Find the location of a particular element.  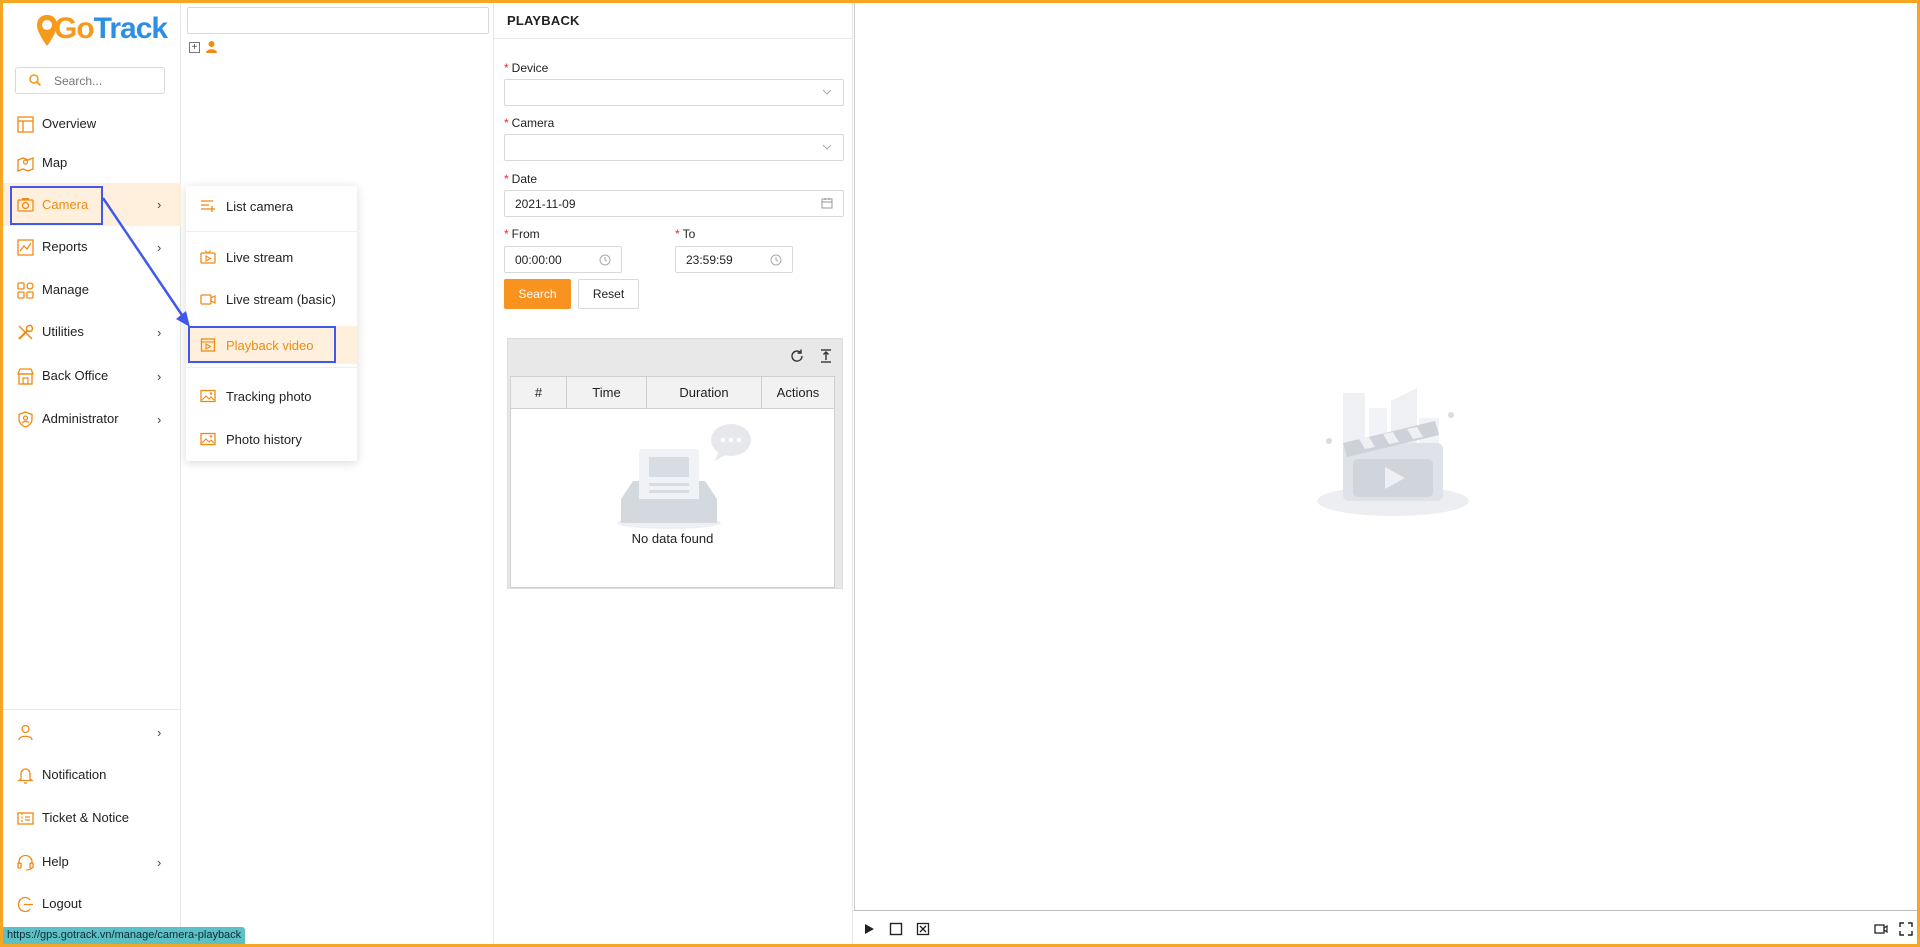

submenu-item-photo-history: Photo history is located at coordinates (271, 439).